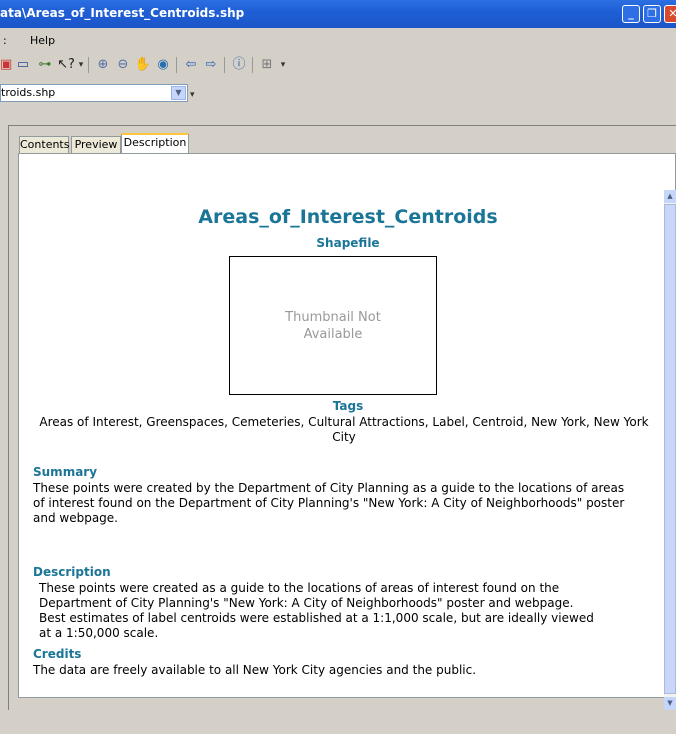 Image resolution: width=676 pixels, height=734 pixels. I want to click on page-subtitle: Shapefile, so click(348, 243).